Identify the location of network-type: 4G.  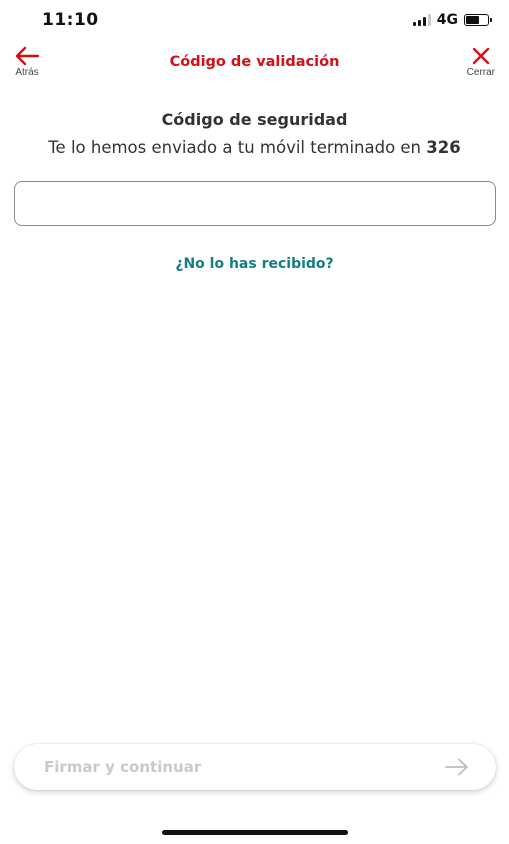
(447, 20).